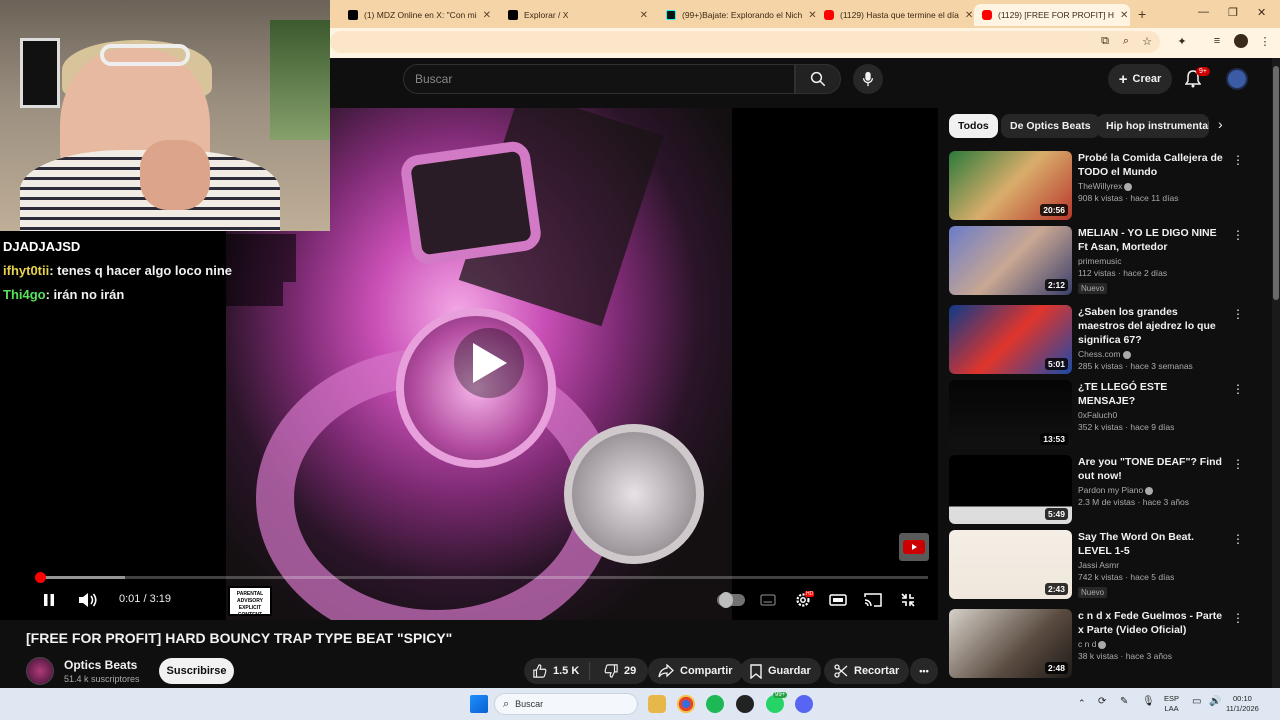 The image size is (1280, 720). Describe the element at coordinates (1010, 185) in the screenshot. I see `recommendation-thumbnail: 20:56` at that location.